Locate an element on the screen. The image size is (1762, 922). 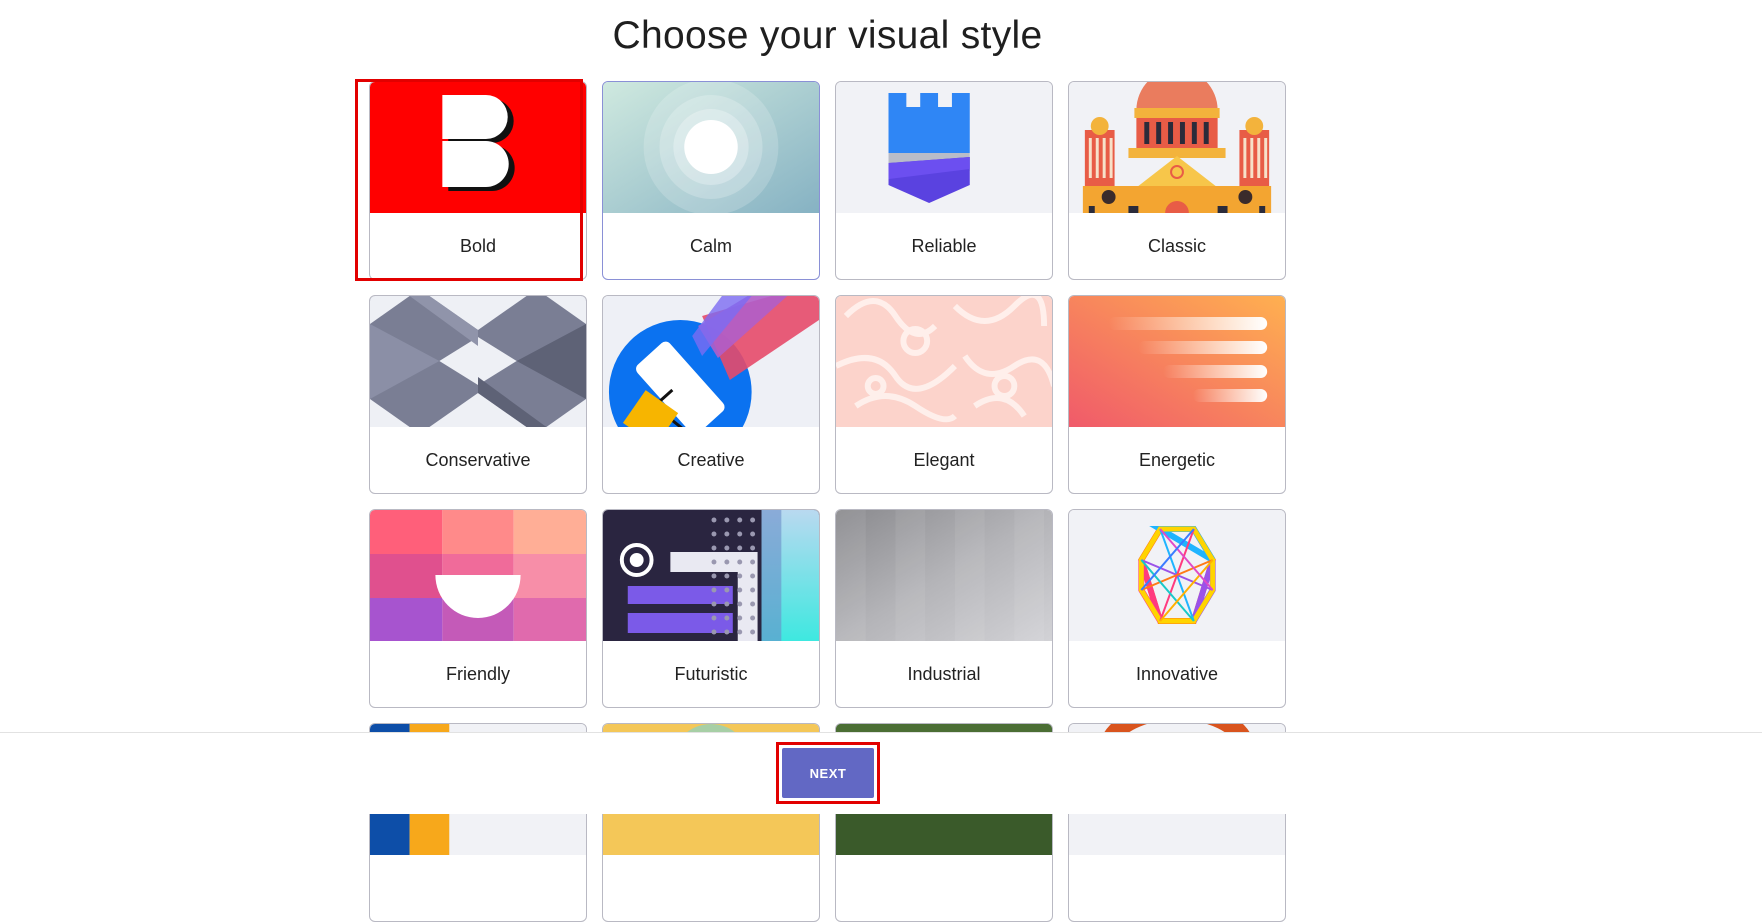
style-card-label: Energetic is located at coordinates (1177, 459).